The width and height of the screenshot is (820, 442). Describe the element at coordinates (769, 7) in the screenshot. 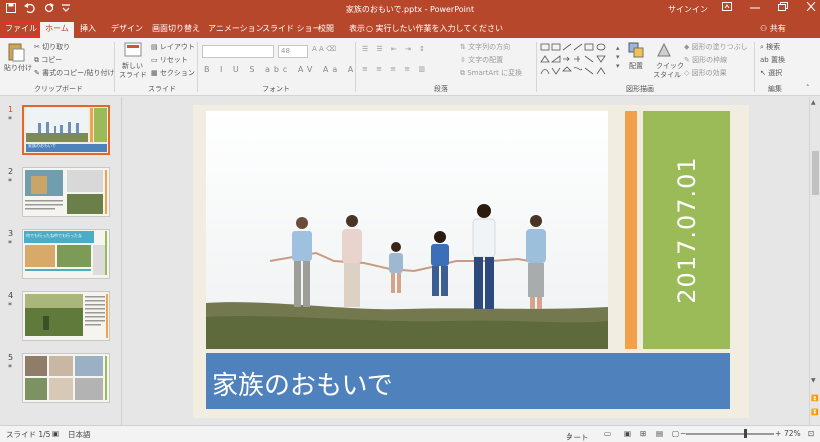

I see `window-controls` at that location.